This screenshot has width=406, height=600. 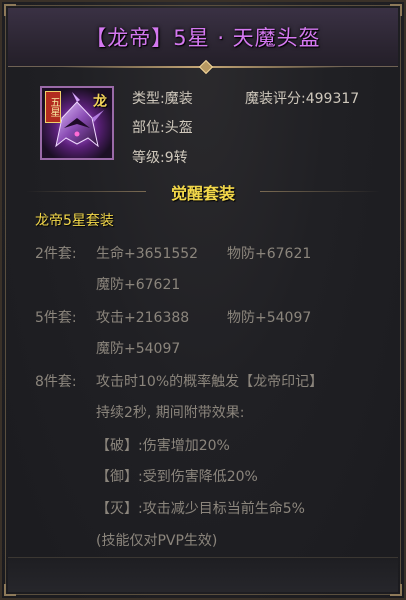 I want to click on eight-piece-line-2: 持续2秒, 期间附带效果:, so click(x=170, y=413).